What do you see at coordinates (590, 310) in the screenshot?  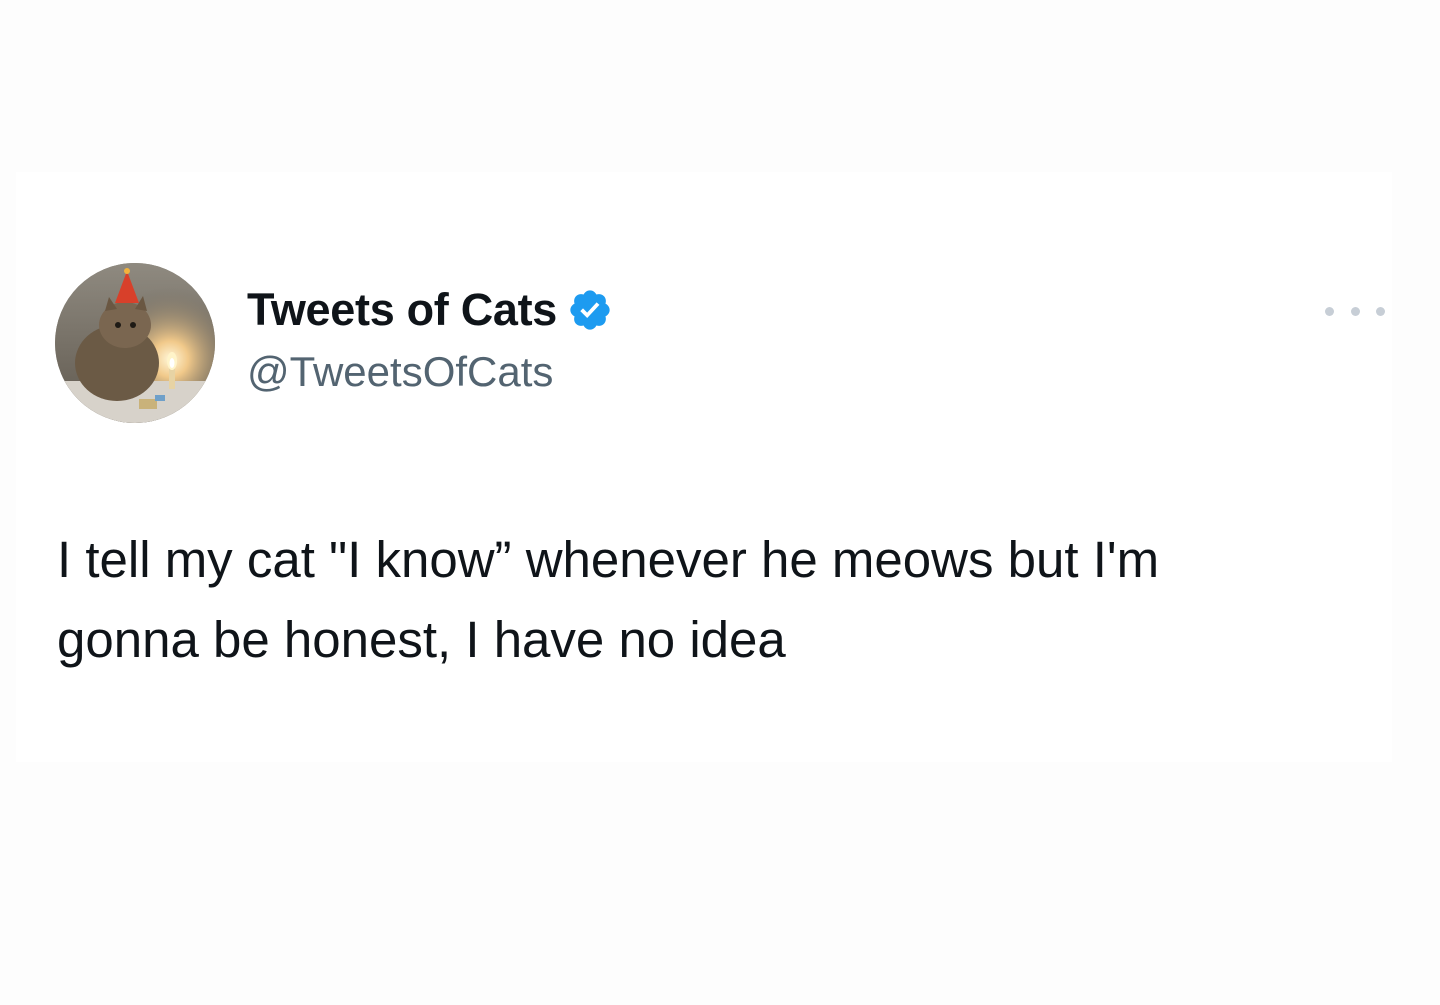 I see `verified-badge-icon` at bounding box center [590, 310].